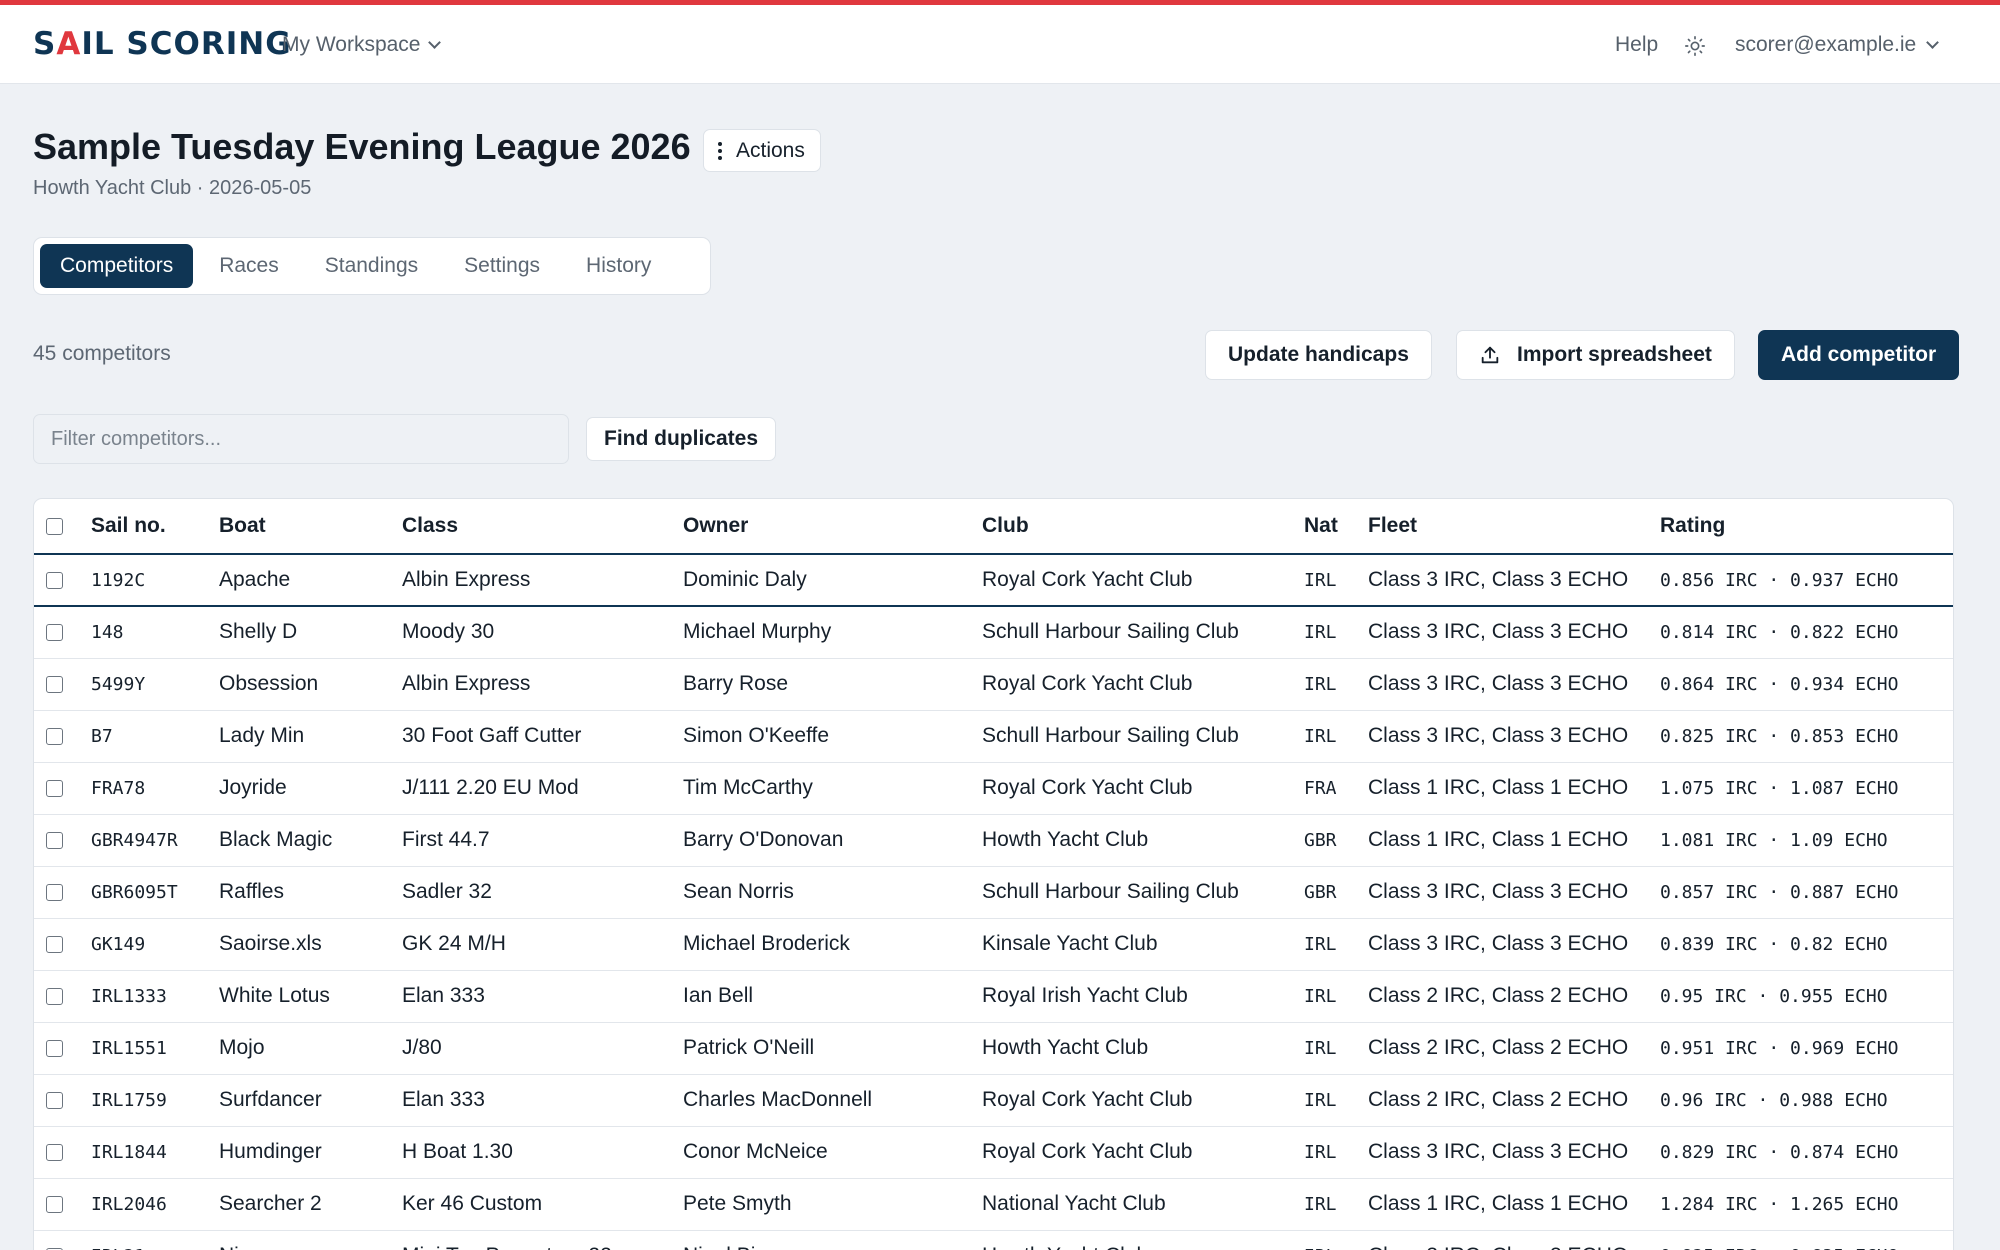 The image size is (2000, 1250). What do you see at coordinates (1806, 1048) in the screenshot?
I see `rating-cell: 0.951 IRC · 0.969 ECHO` at bounding box center [1806, 1048].